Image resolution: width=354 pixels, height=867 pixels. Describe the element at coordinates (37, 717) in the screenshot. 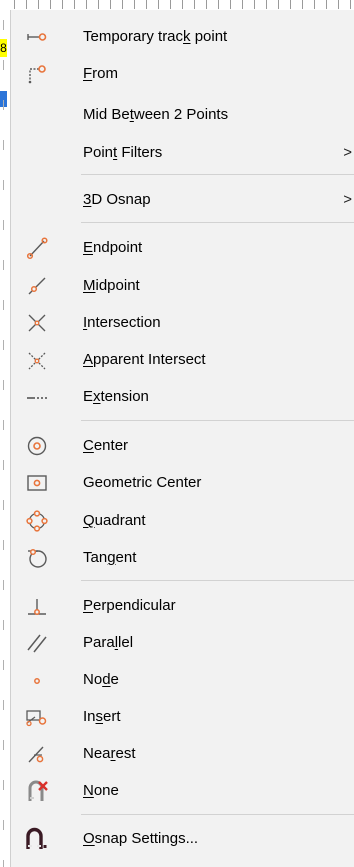

I see `insert-icon` at that location.